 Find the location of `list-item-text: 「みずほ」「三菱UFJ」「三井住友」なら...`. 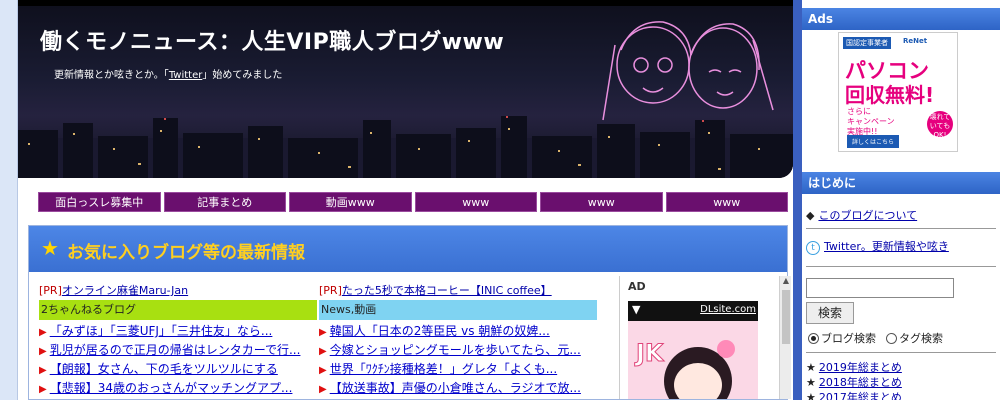

list-item-text: 「みずほ」「三菱UFJ」「三井住友」なら... is located at coordinates (161, 331).